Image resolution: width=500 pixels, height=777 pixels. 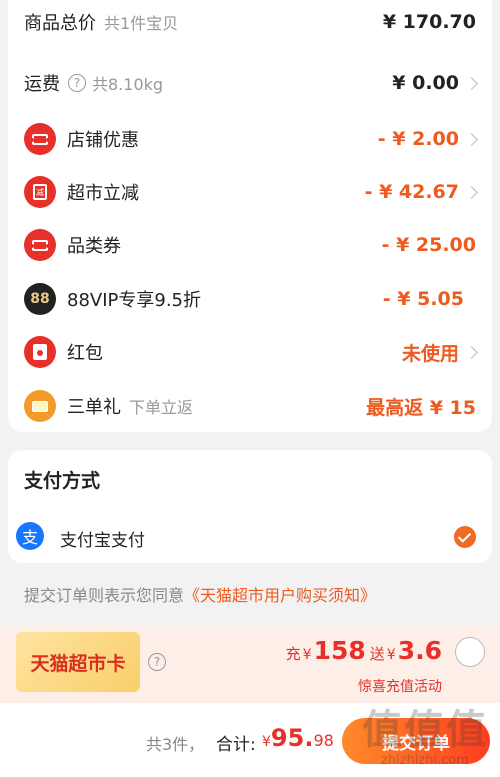 I want to click on checkmark-icon, so click(x=465, y=537).